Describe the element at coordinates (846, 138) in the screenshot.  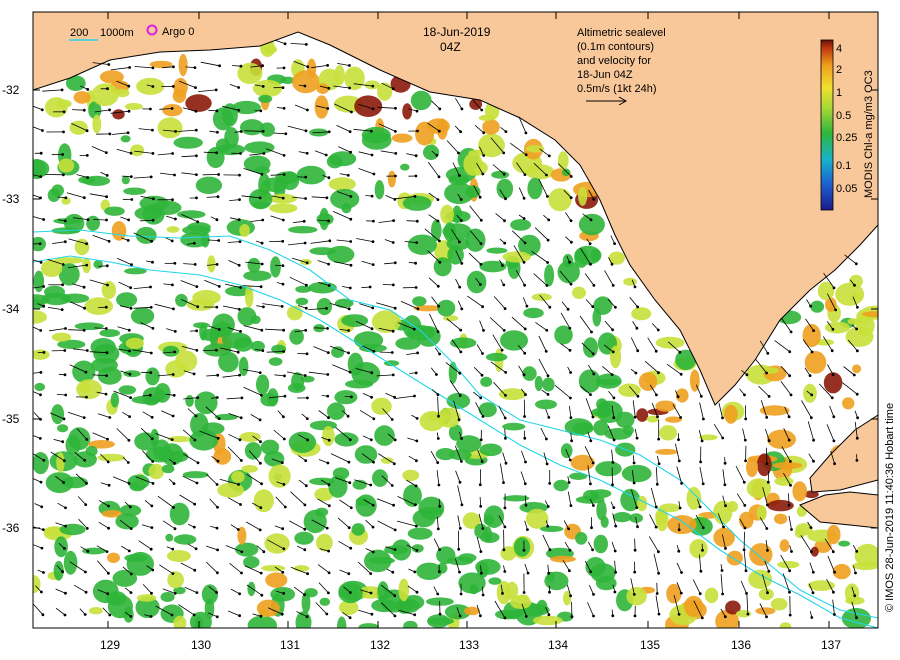
I see `colorbar-tick: 0.25` at that location.